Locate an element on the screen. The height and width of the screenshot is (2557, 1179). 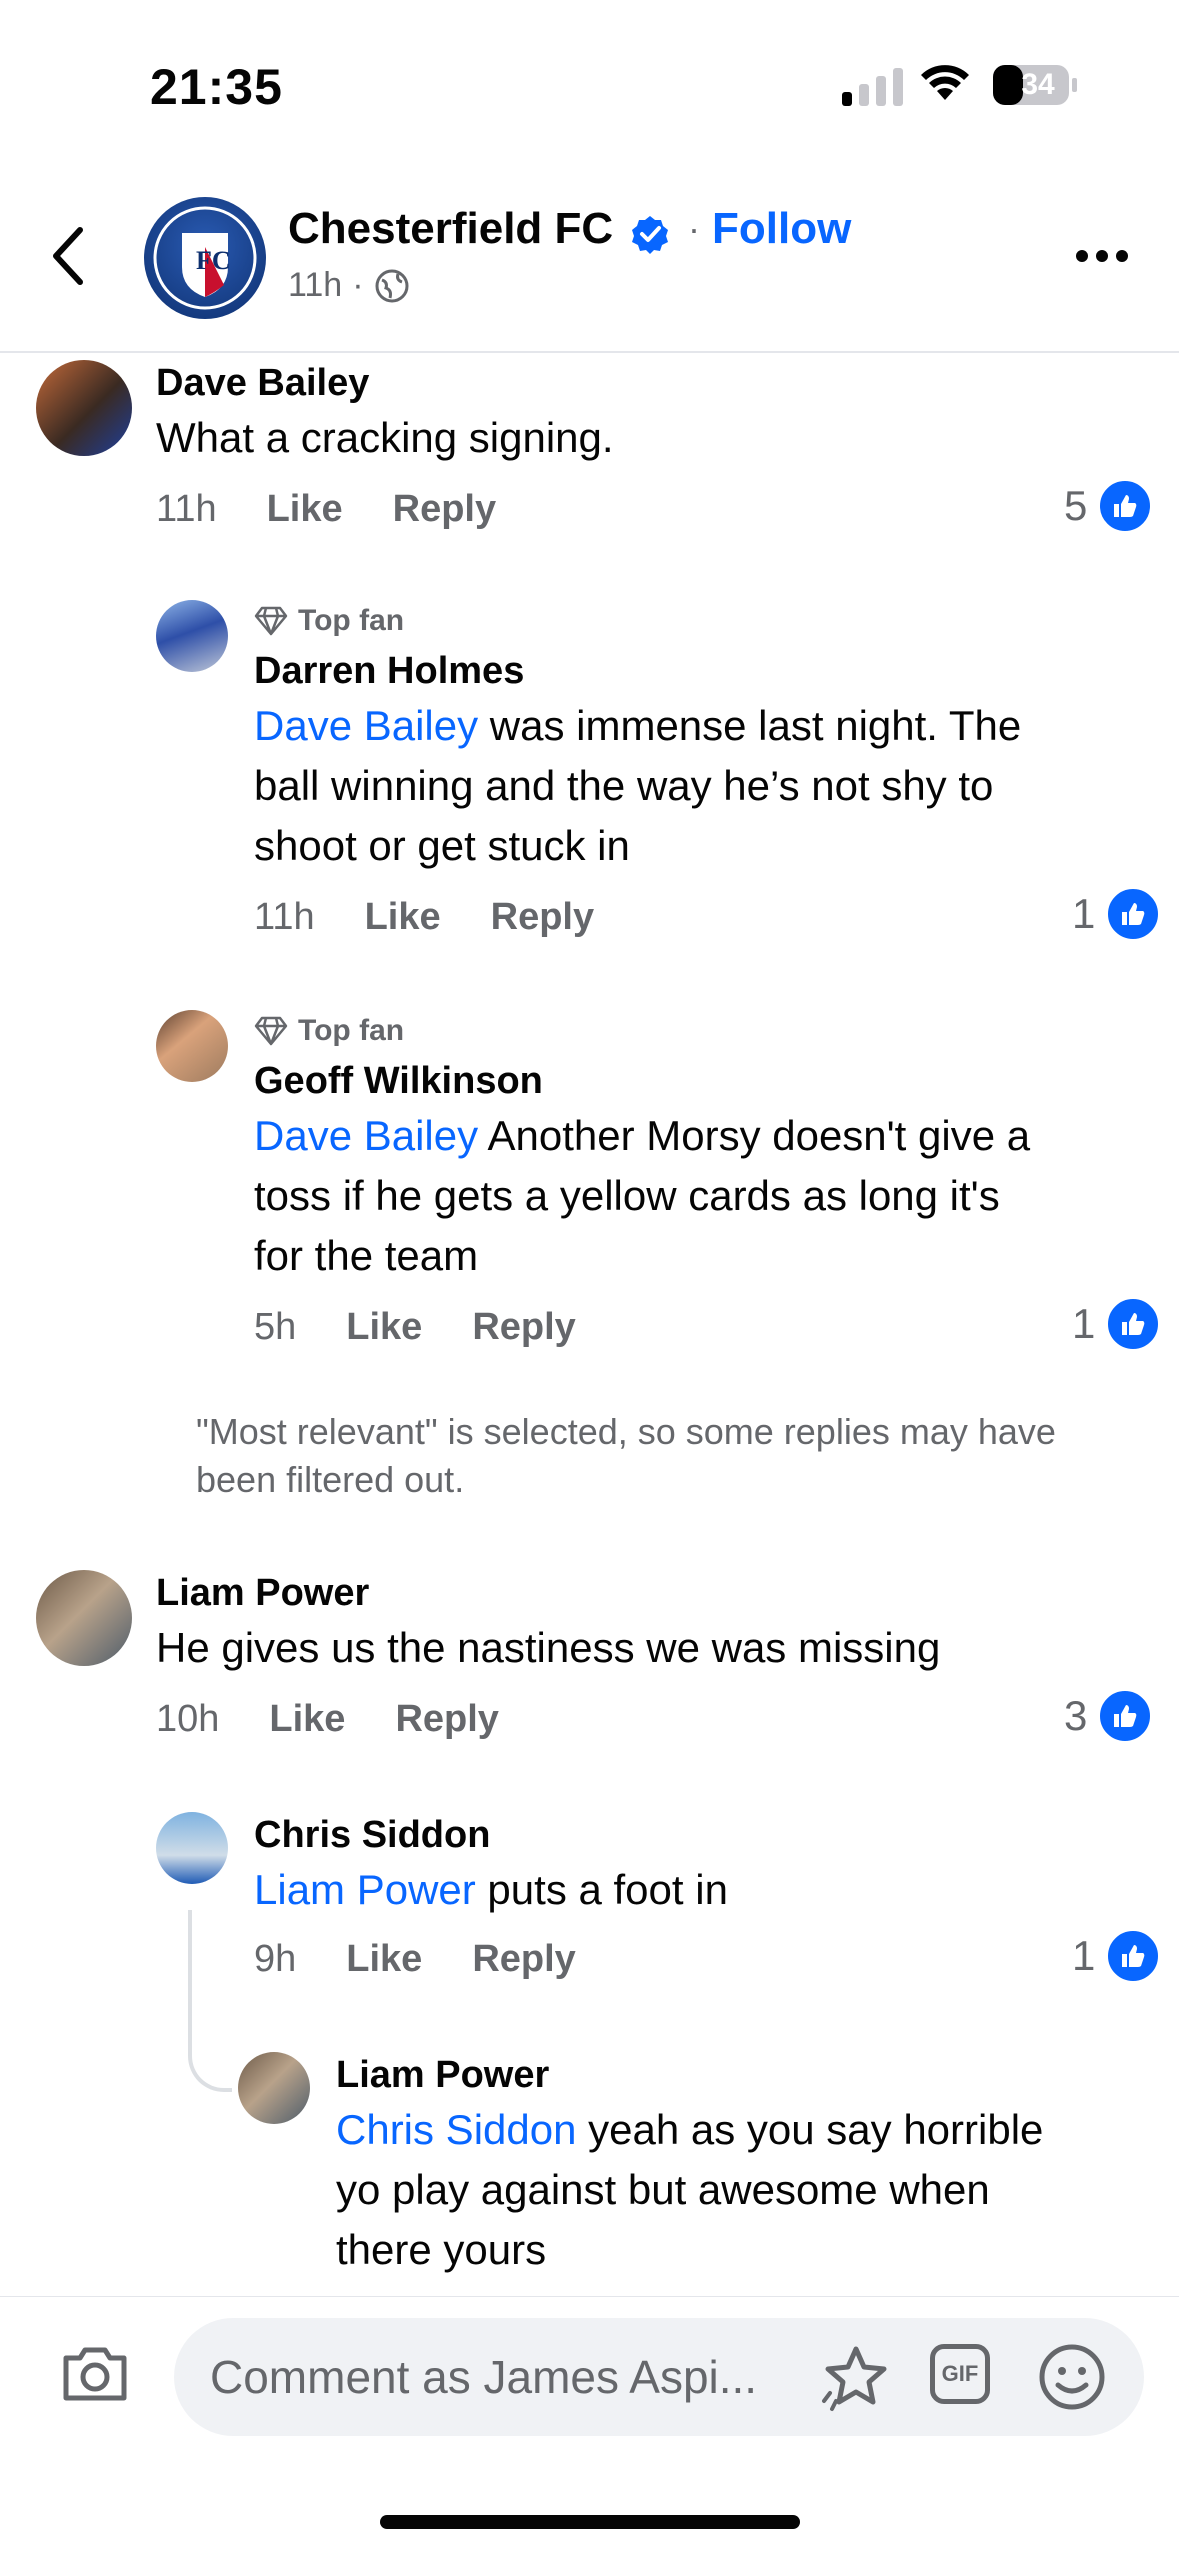
chevron-left-icon is located at coordinates (68, 256).